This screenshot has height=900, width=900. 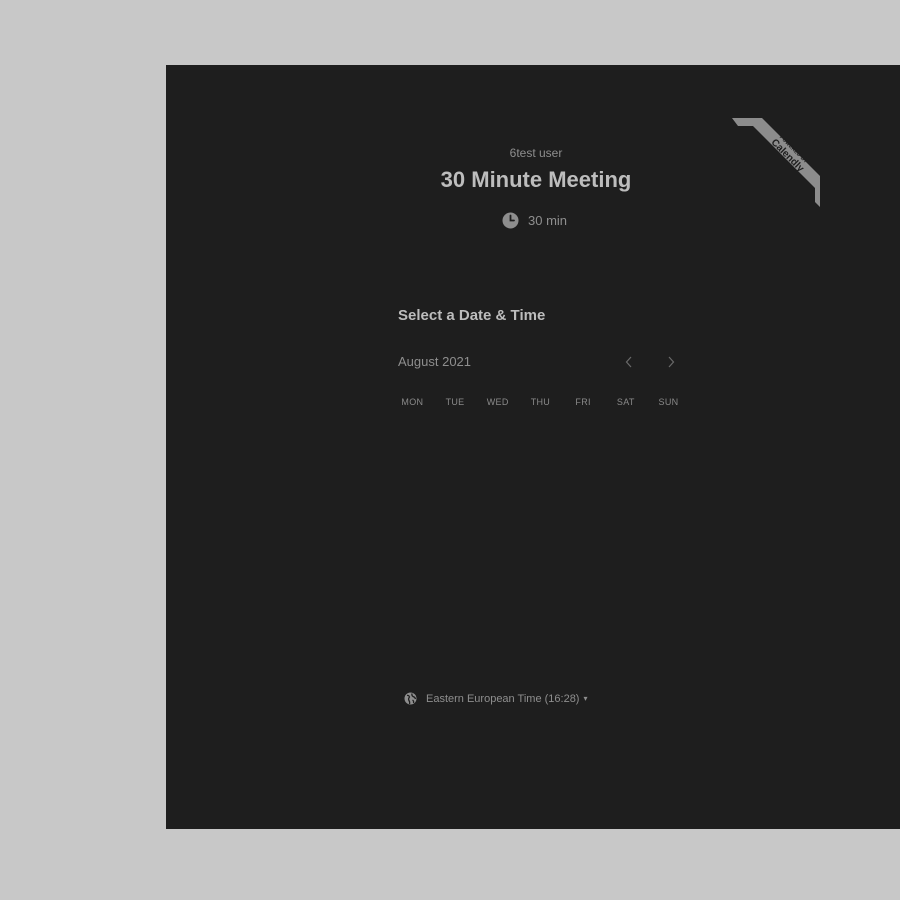 I want to click on weekday-sun: SUN, so click(x=668, y=402).